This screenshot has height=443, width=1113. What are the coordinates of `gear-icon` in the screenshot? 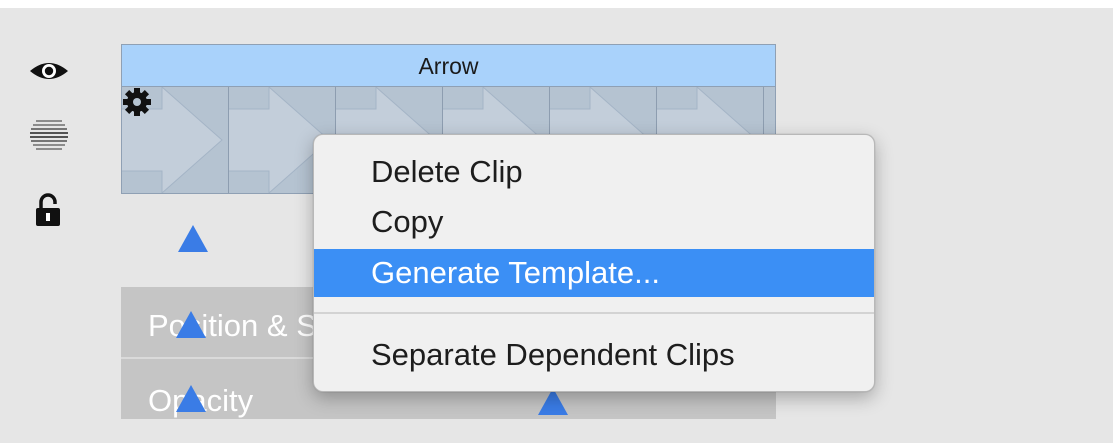 It's located at (137, 102).